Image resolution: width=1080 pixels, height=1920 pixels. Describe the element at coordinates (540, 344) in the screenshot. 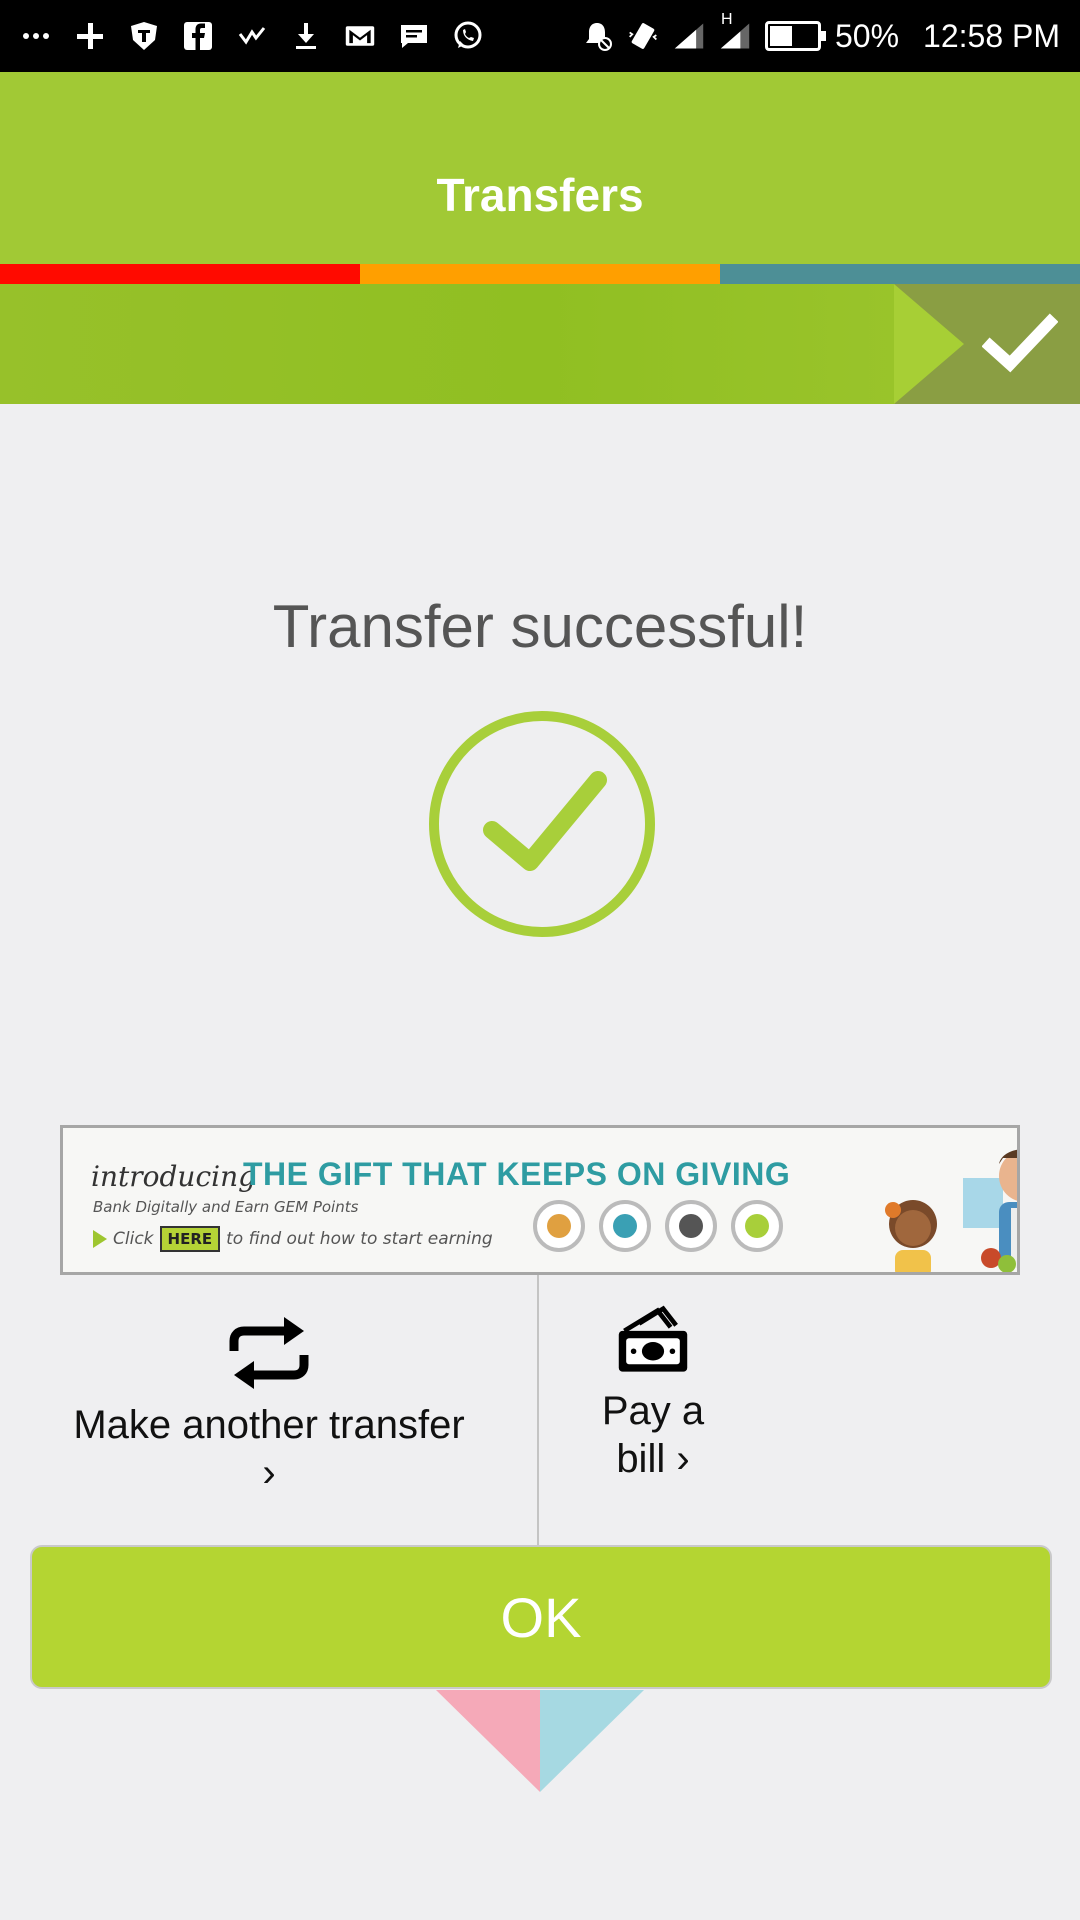

I see `progress-steps` at that location.